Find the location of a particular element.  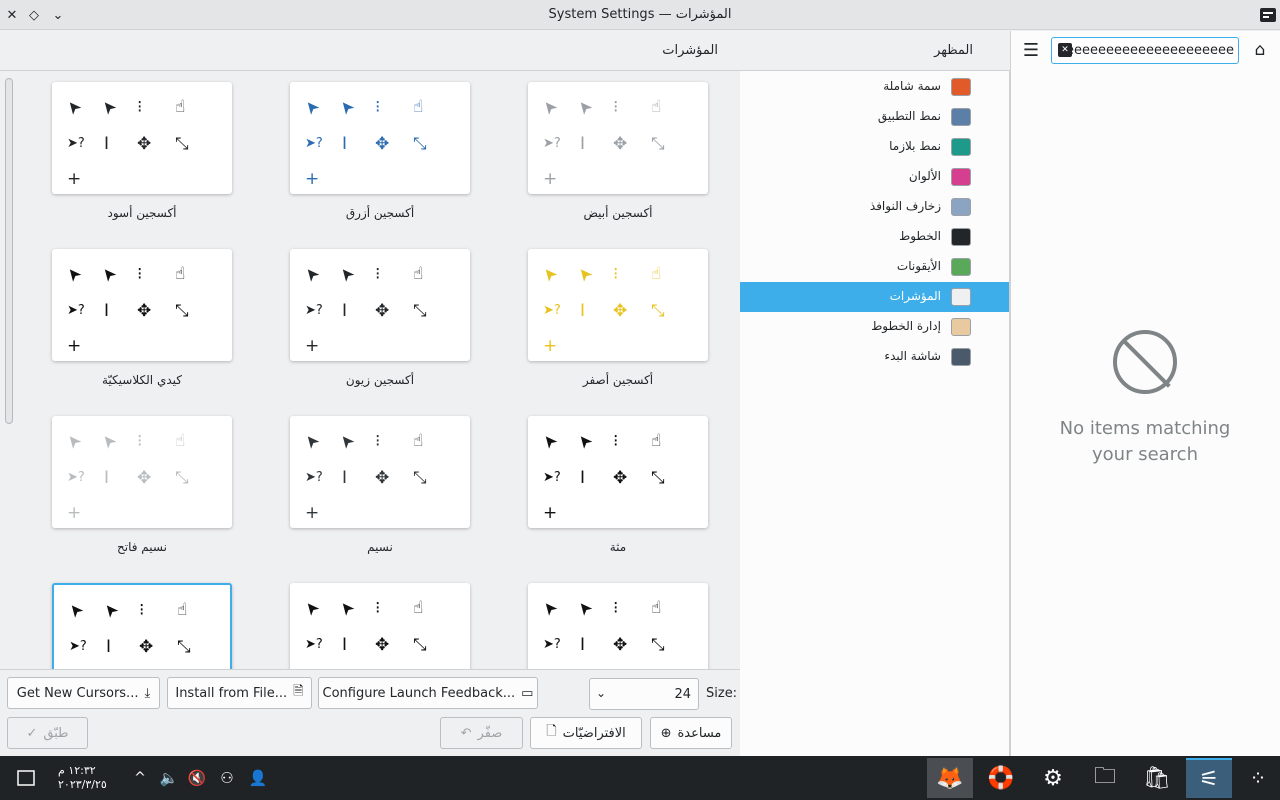

search-input: eeeeeeeeeeeeeeeeeeeee is located at coordinates (1145, 50).